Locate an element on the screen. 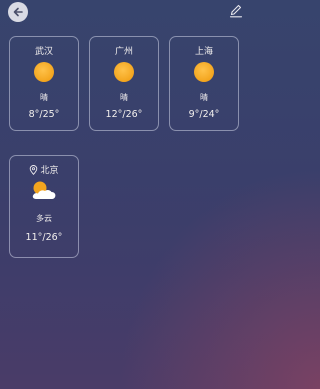 The height and width of the screenshot is (389, 320). city-name: 上海 is located at coordinates (203, 52).